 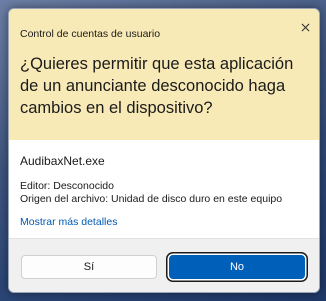 What do you see at coordinates (90, 34) in the screenshot?
I see `dialog-caption: Control de cuentas de usuario` at bounding box center [90, 34].